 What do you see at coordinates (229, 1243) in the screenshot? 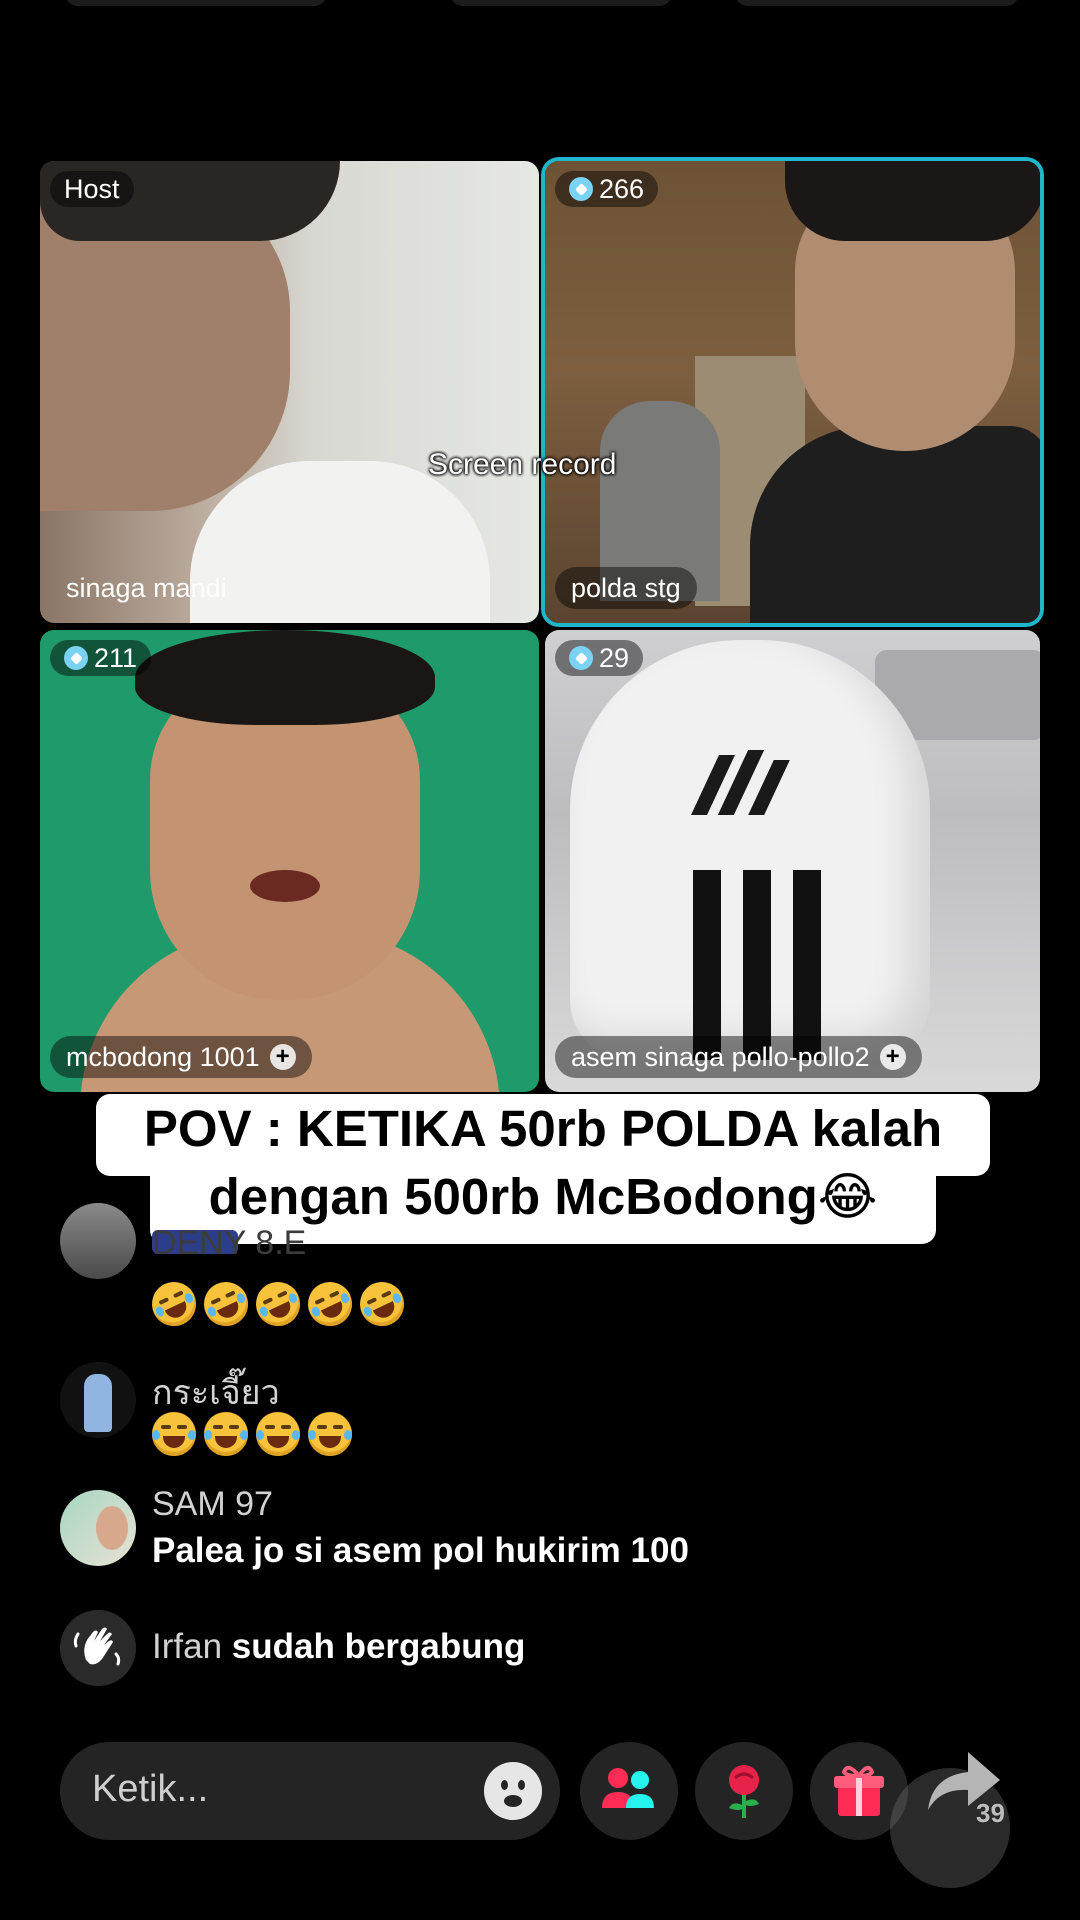
I see `comment-username: DENY 8.E` at bounding box center [229, 1243].